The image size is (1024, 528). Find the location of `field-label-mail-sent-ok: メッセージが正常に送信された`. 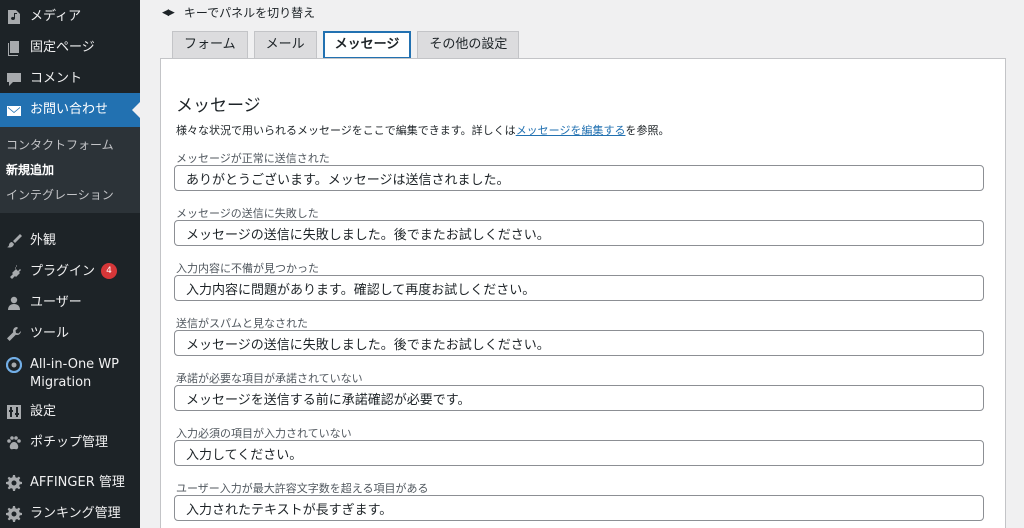

field-label-mail-sent-ok: メッセージが正常に送信された is located at coordinates (253, 158).